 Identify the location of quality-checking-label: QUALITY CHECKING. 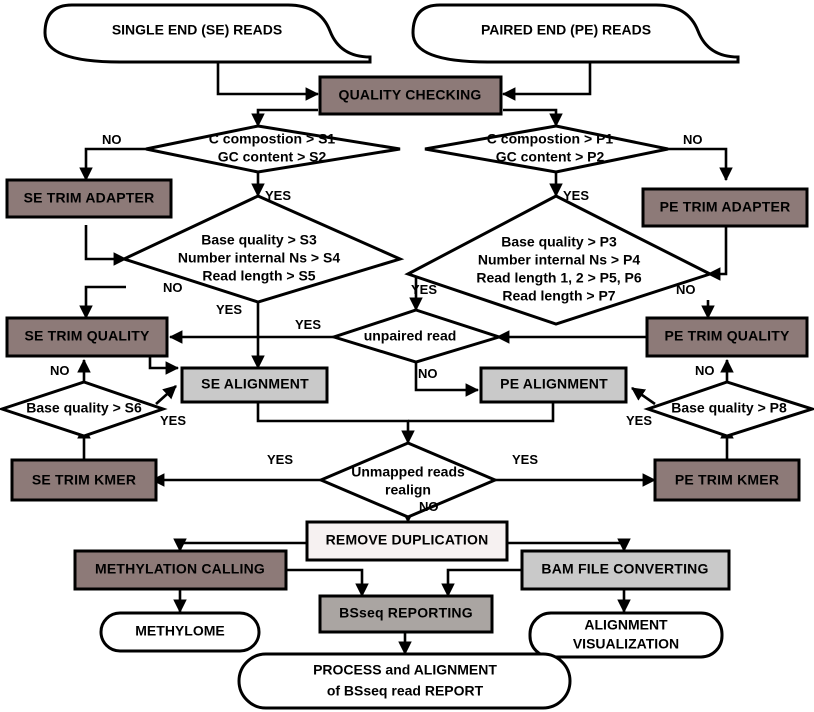
(410, 95).